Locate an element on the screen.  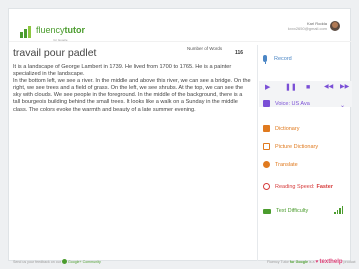
picture-dictionary-label: Picture Dictionary is located at coordinates (297, 146).